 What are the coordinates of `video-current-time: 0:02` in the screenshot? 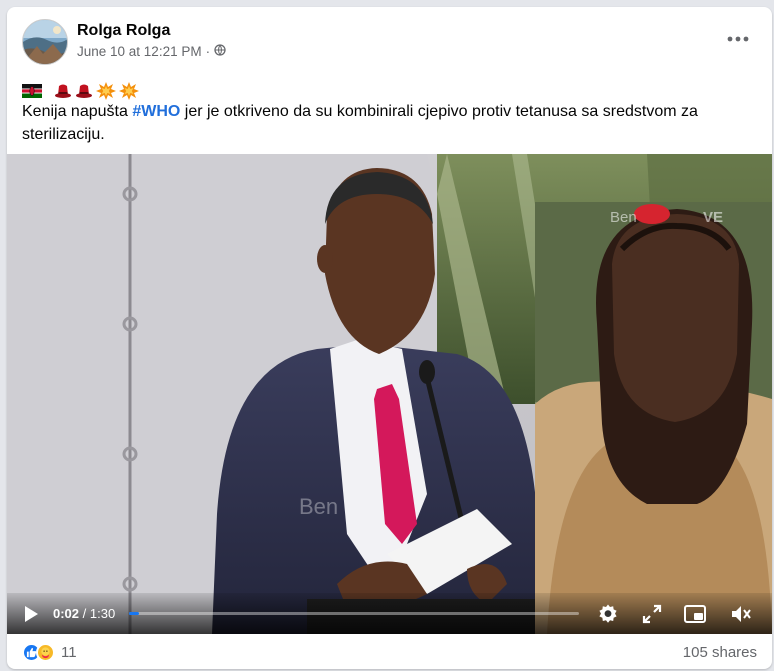 It's located at (66, 613).